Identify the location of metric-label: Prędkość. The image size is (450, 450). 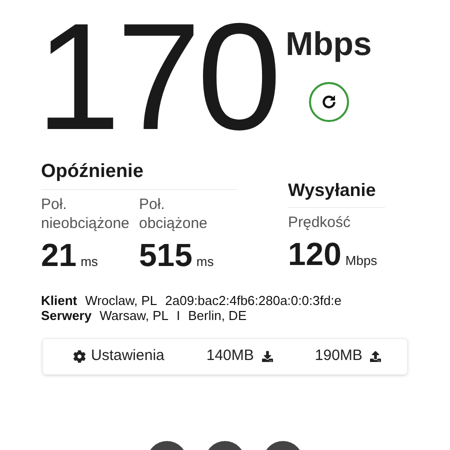
(320, 222).